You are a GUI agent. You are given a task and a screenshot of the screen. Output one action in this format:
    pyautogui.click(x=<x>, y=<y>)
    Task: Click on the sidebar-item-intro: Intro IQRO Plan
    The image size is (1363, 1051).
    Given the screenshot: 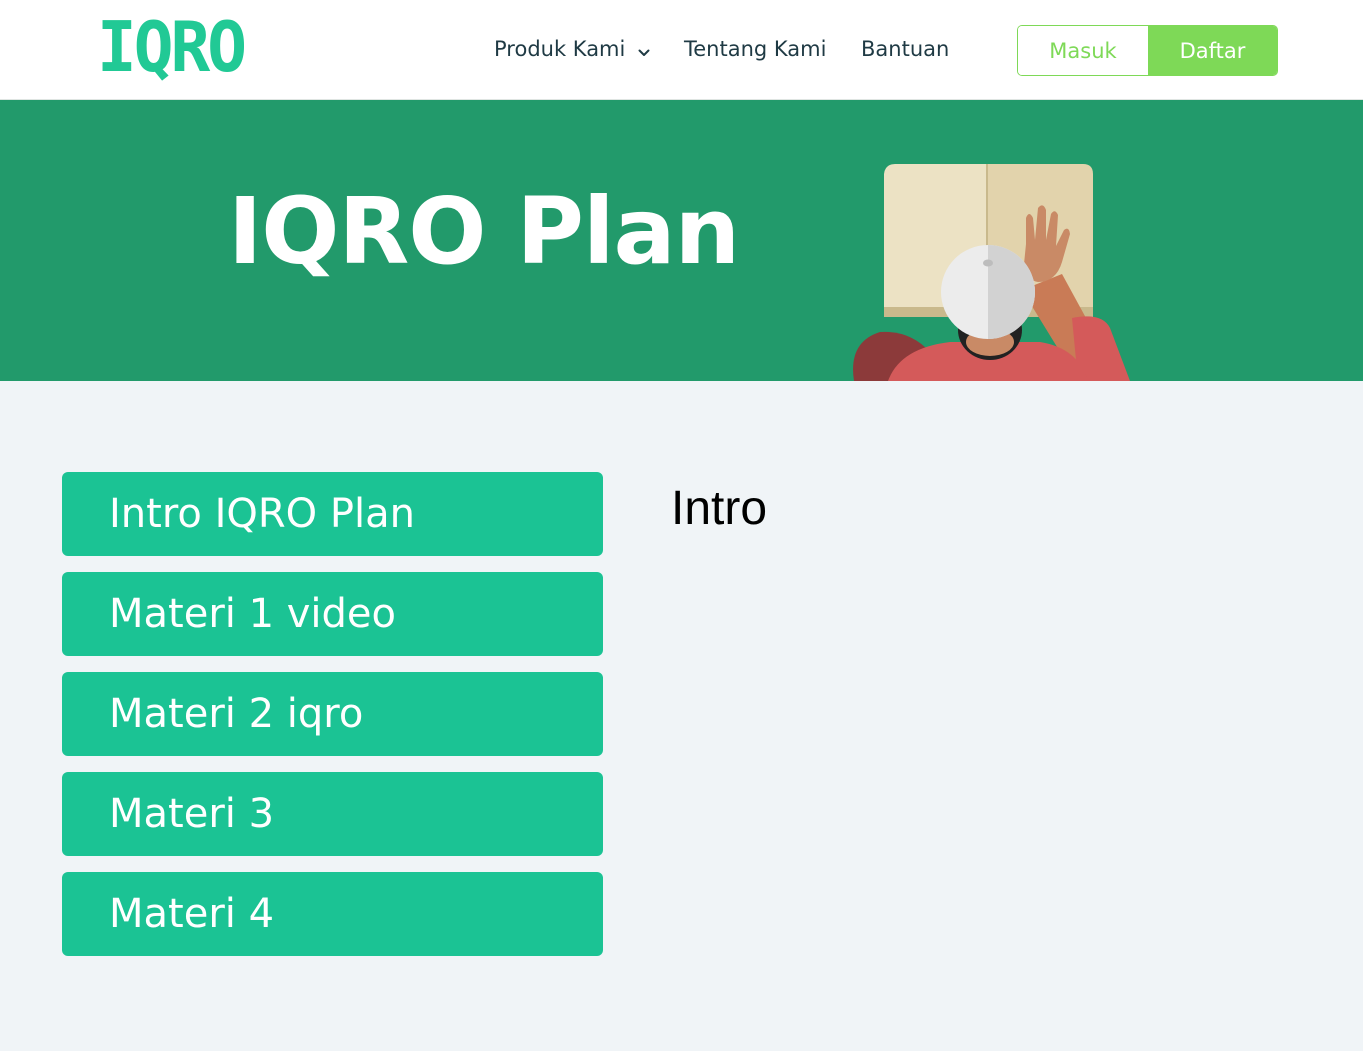 What is the action you would take?
    pyautogui.click(x=332, y=514)
    